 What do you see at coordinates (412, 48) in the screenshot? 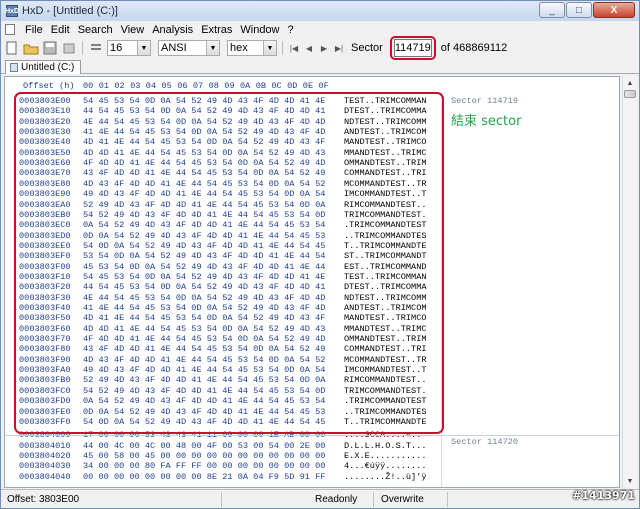
I see `sector-input: 114719` at bounding box center [412, 48].